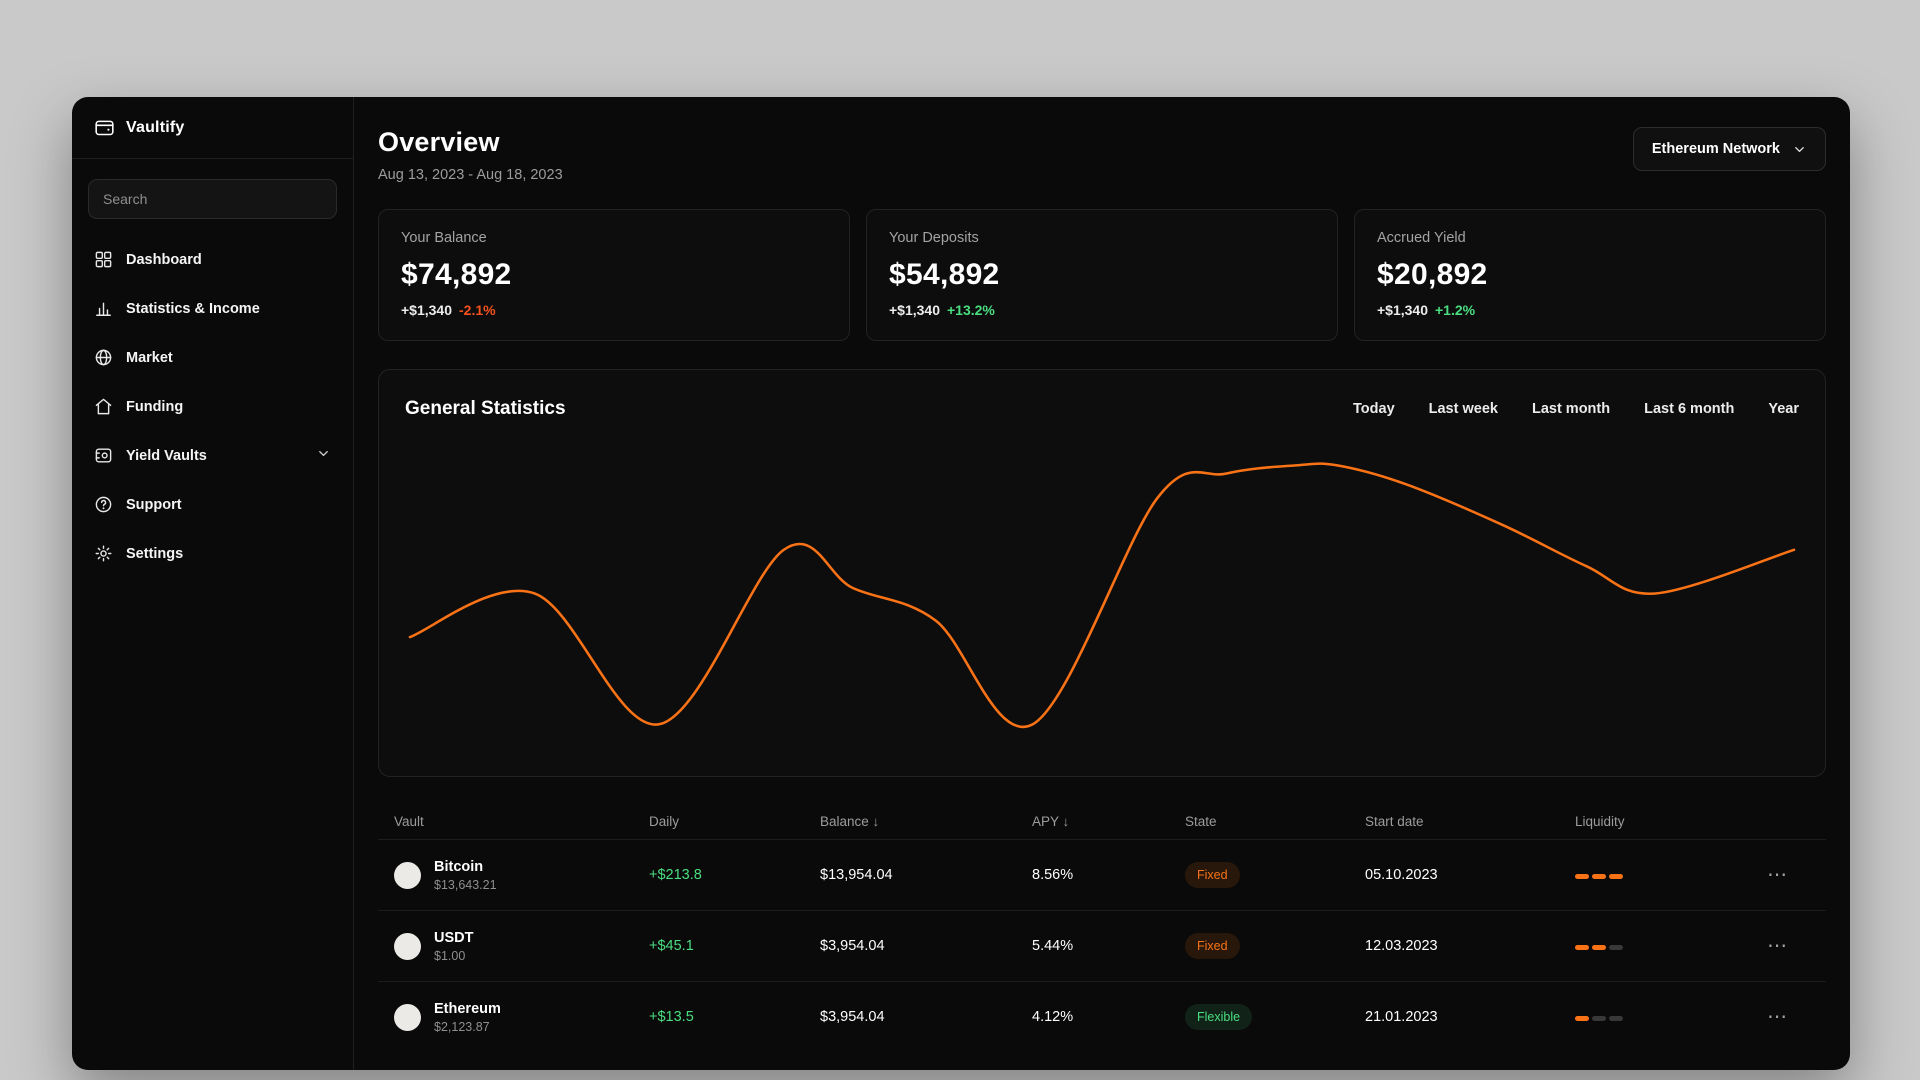 The height and width of the screenshot is (1080, 1920). Describe the element at coordinates (166, 455) in the screenshot. I see `sidebar-item-label: Yield Vaults` at that location.